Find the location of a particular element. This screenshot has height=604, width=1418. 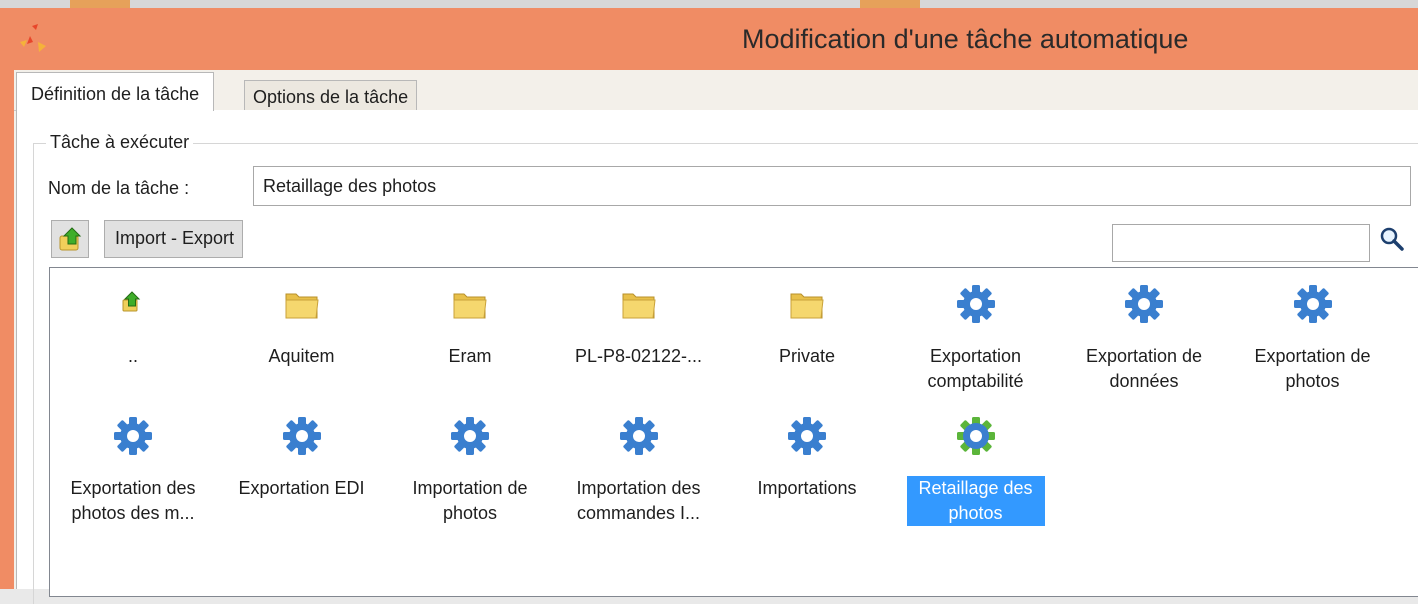

list-item: Exportation EDI is located at coordinates (302, 481).